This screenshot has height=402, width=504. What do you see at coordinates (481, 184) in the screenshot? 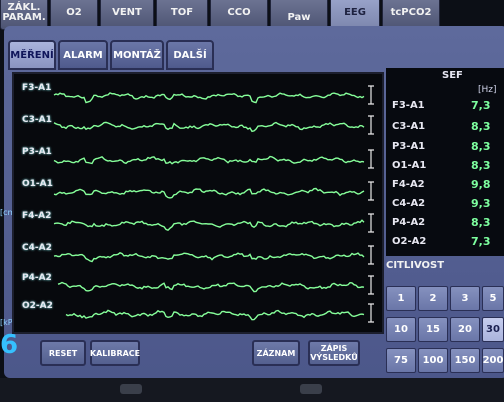
I see `sef-value-f4a2: 9,8` at bounding box center [481, 184].